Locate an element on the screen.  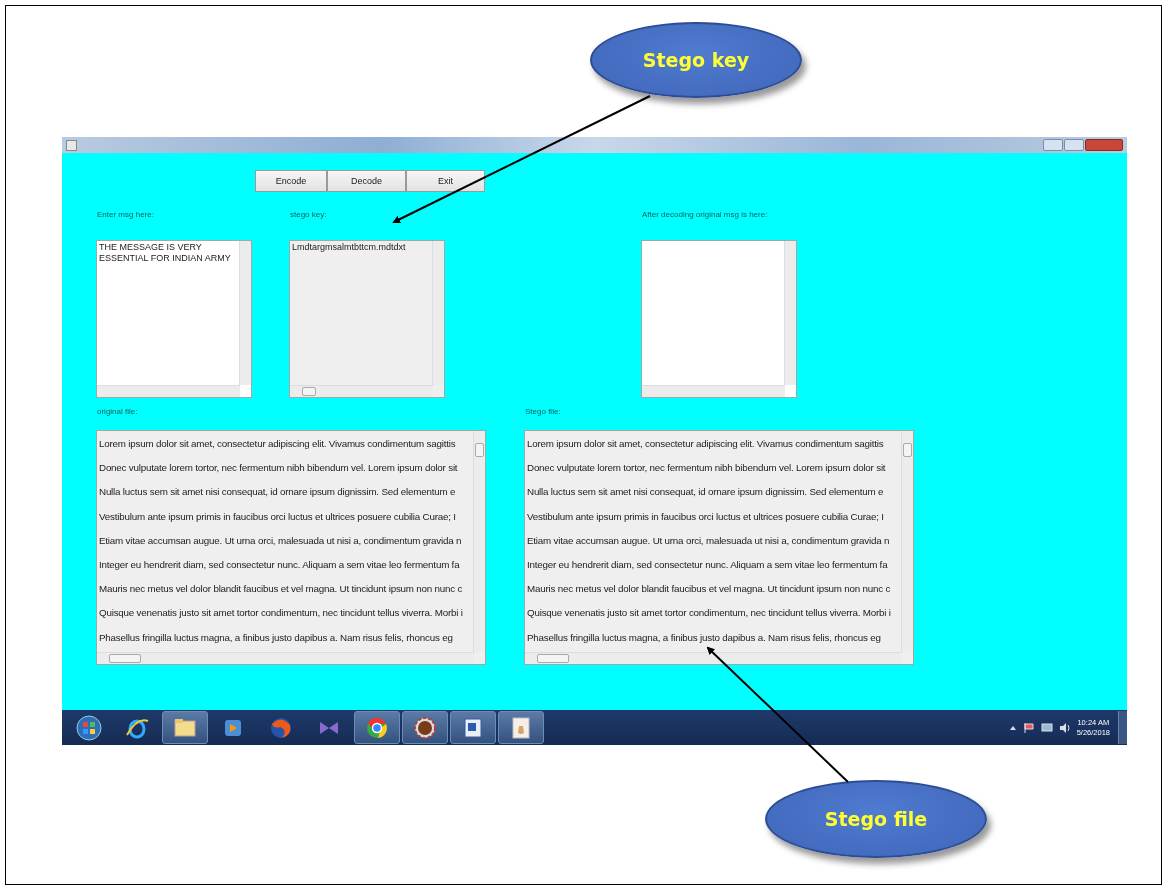
minimize-button is located at coordinates (1053, 145).